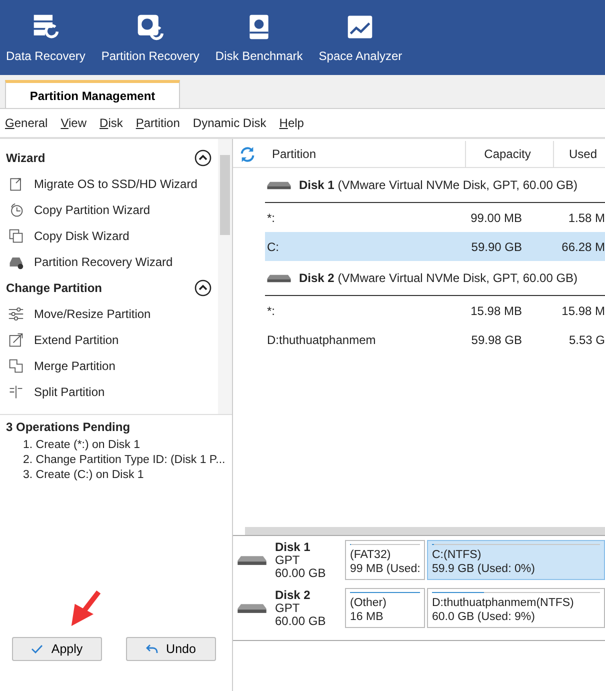 The image size is (605, 691). What do you see at coordinates (16, 210) in the screenshot?
I see `clock-icon` at bounding box center [16, 210].